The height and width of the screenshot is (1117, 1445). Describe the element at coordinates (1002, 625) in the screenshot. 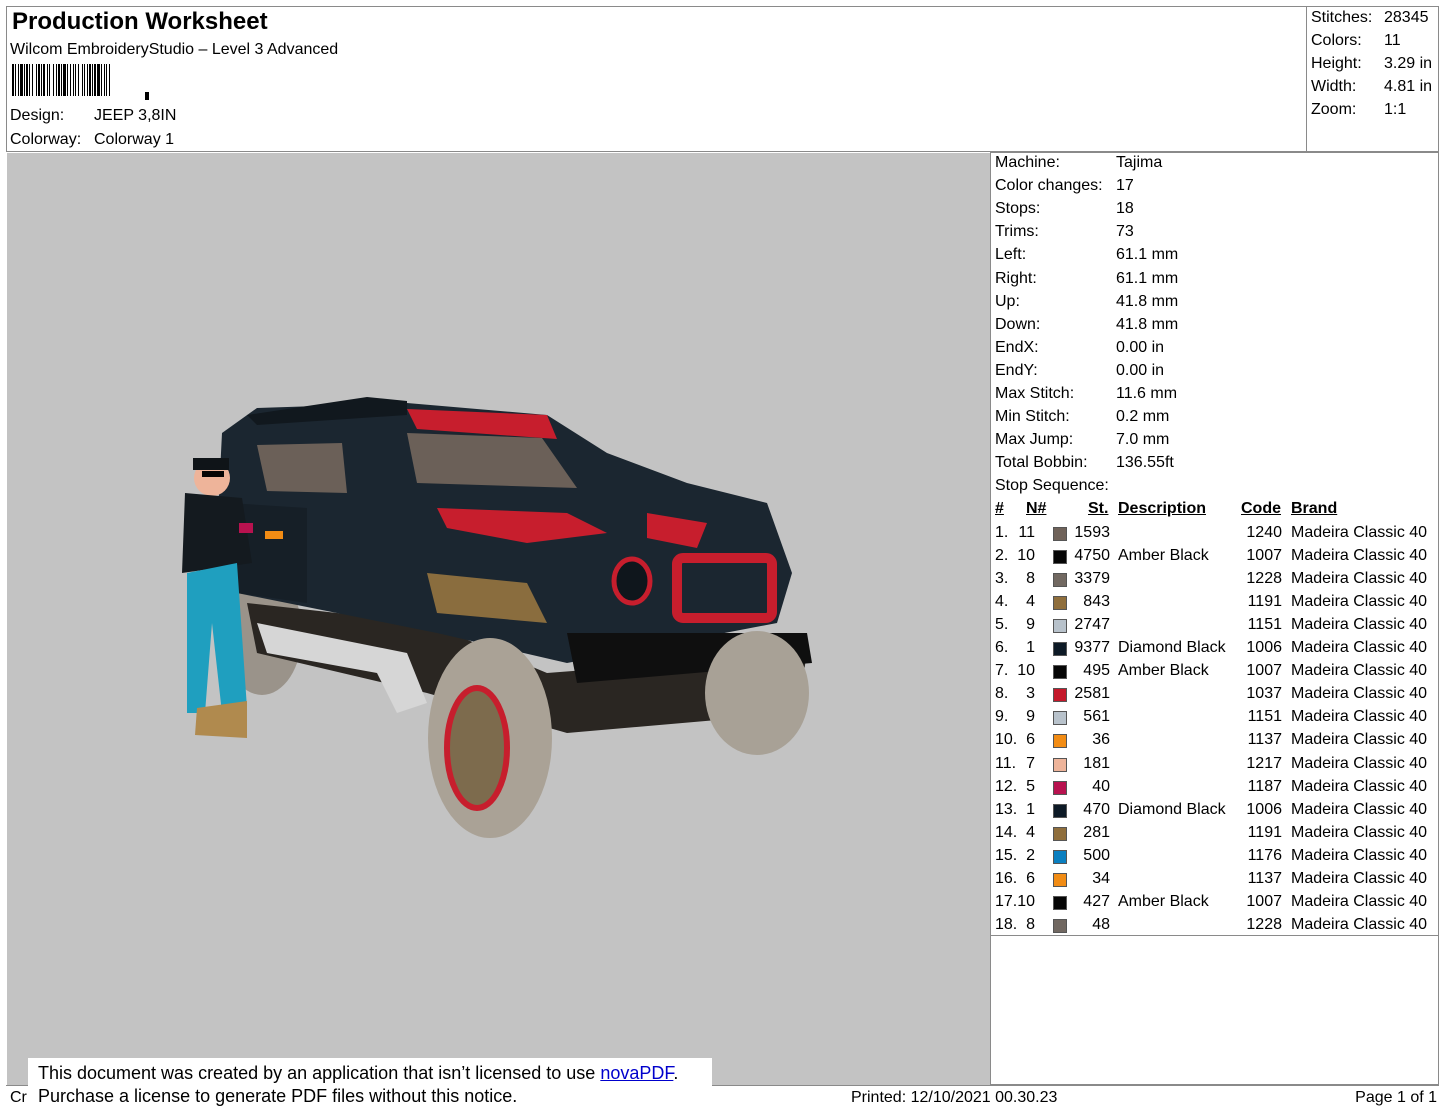

I see `row-index: 5.` at that location.